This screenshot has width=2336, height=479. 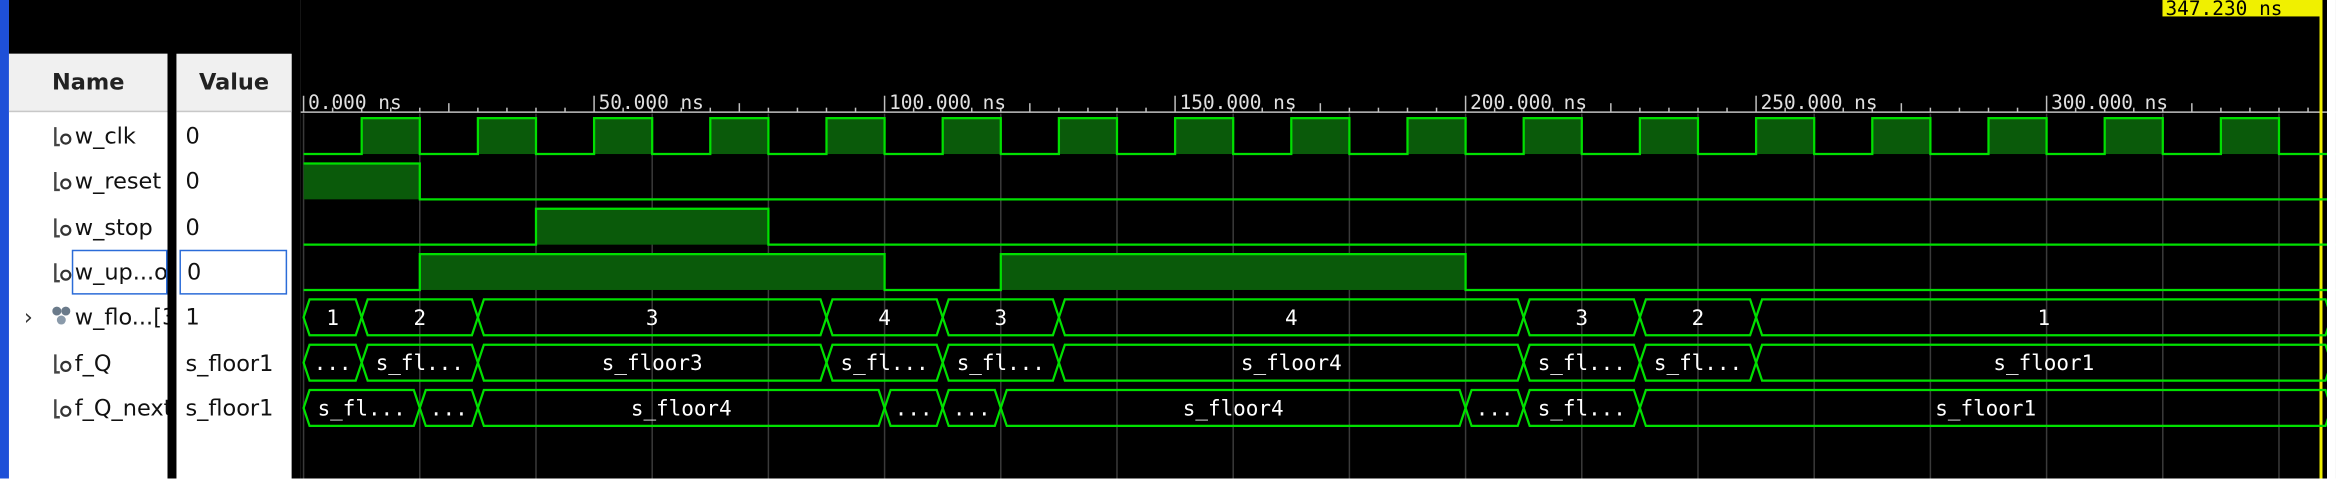 I want to click on name-column-header: Name, so click(x=88, y=83).